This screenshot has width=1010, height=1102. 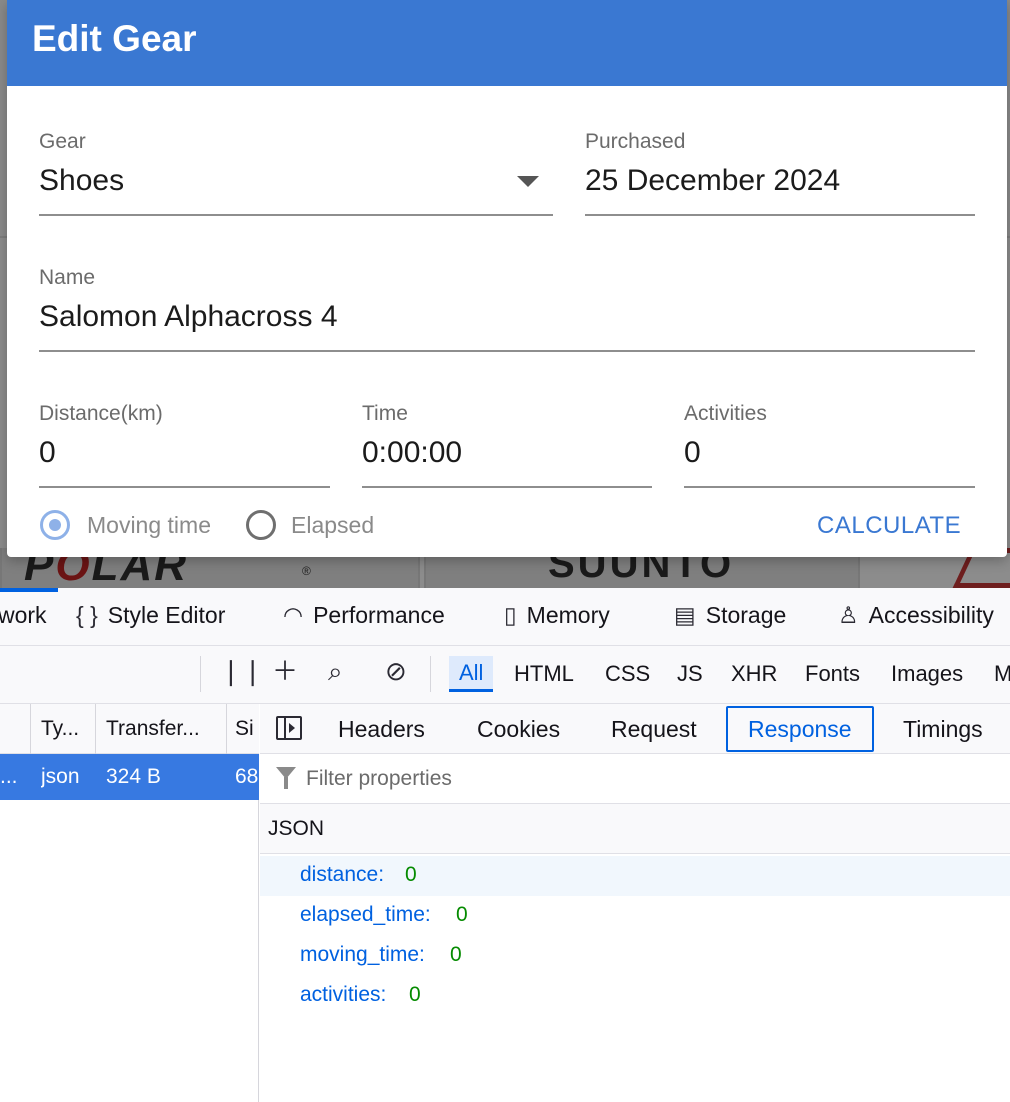 I want to click on pause-icon: ❘❘, so click(x=242, y=671).